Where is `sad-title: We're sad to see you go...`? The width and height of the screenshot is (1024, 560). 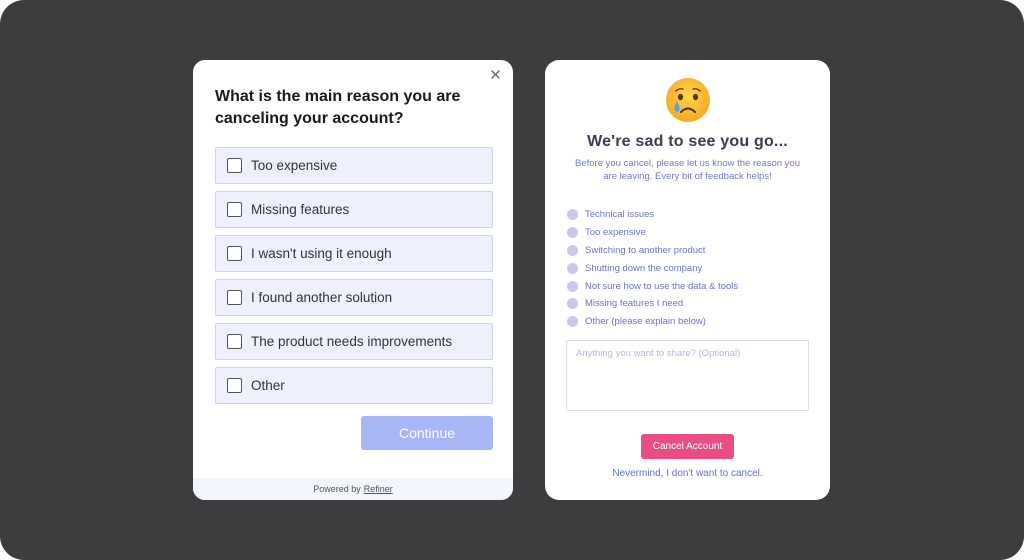 sad-title: We're sad to see you go... is located at coordinates (687, 141).